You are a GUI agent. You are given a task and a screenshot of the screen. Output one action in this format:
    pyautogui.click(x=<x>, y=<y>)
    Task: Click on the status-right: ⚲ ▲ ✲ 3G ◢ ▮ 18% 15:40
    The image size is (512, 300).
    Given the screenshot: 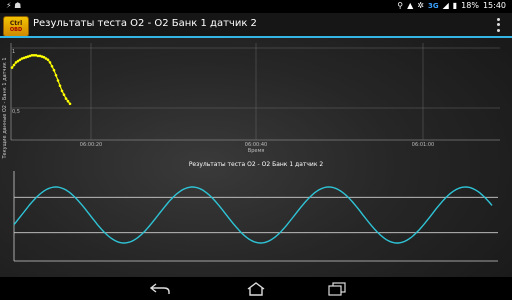 What is the action you would take?
    pyautogui.click(x=451, y=5)
    